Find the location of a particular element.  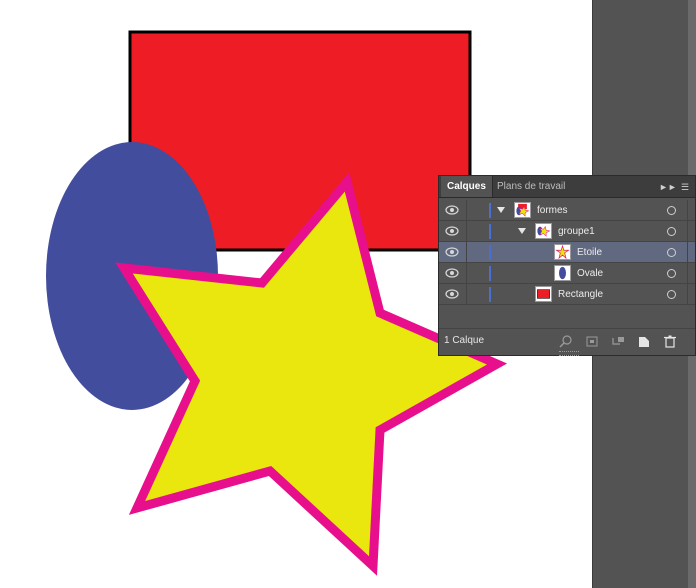

layer-row-rectangle: Rectangle is located at coordinates (567, 294).